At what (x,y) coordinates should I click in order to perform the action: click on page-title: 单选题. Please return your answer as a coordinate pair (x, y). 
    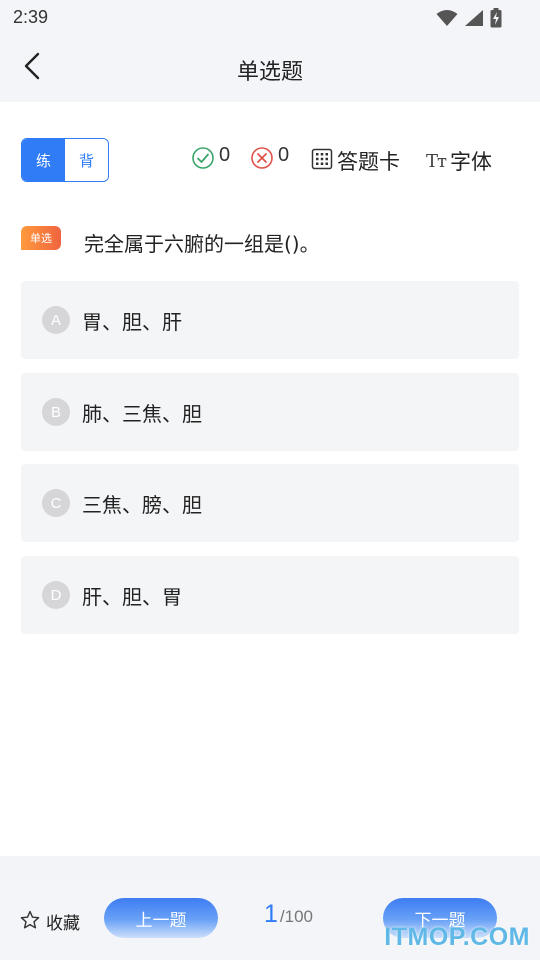
    Looking at the image, I should click on (269, 72).